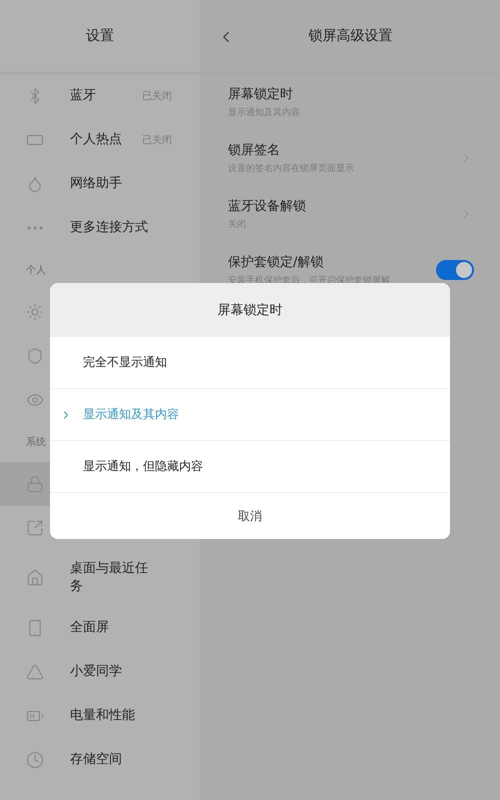  I want to click on item-label: 存储空间, so click(96, 760).